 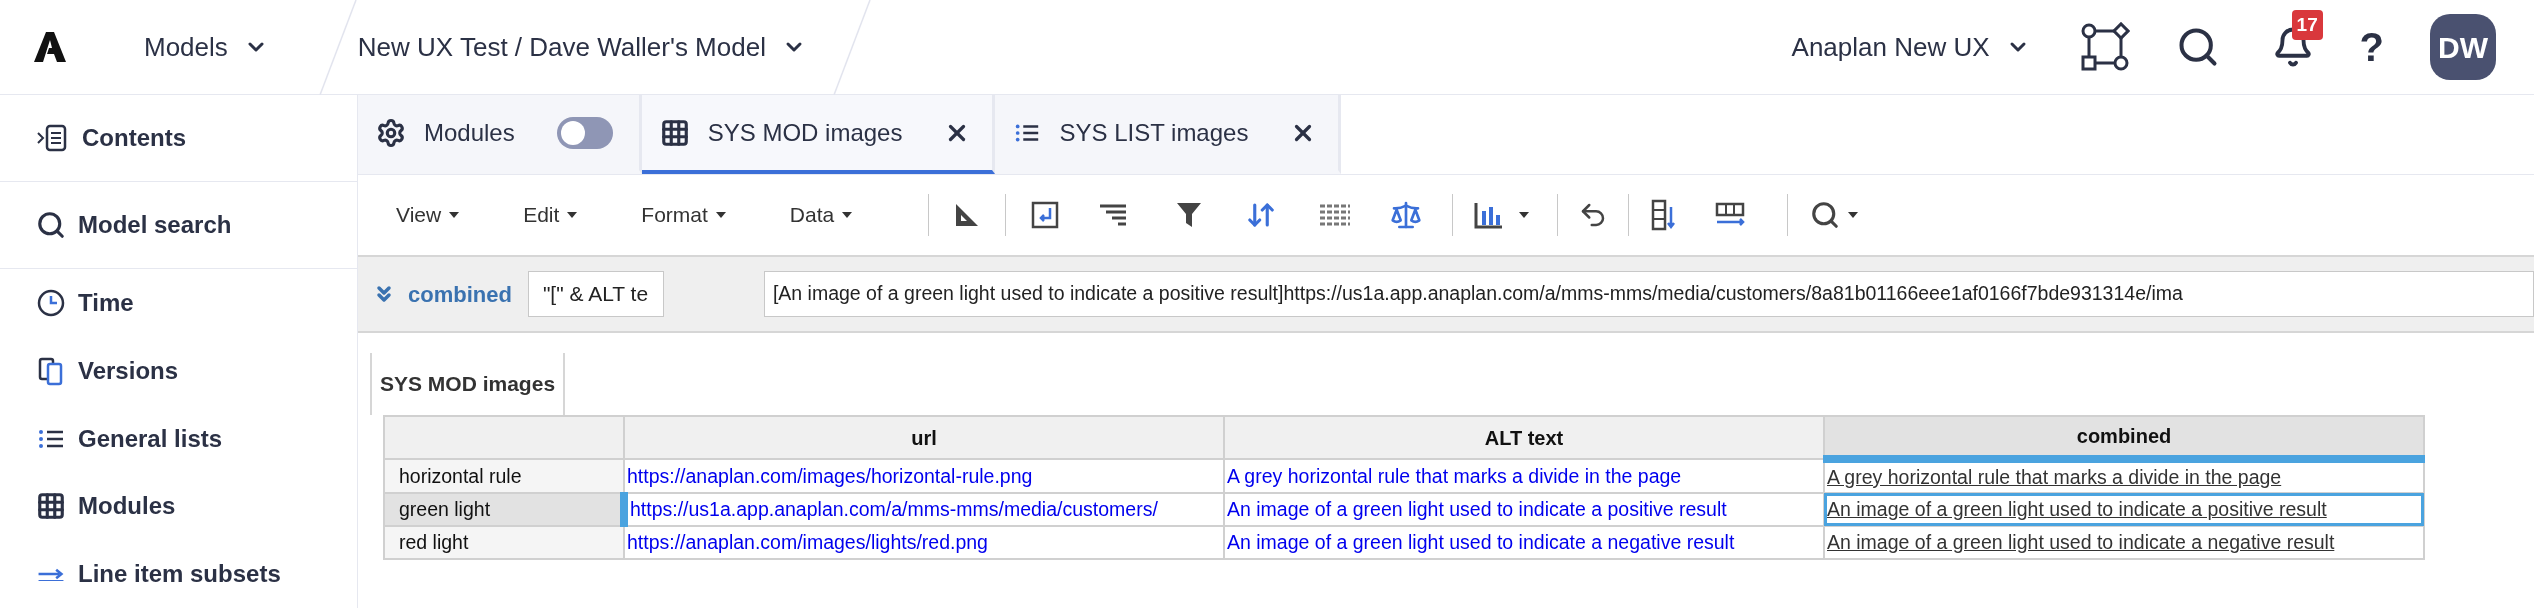 I want to click on nodes-icon, so click(x=2104, y=47).